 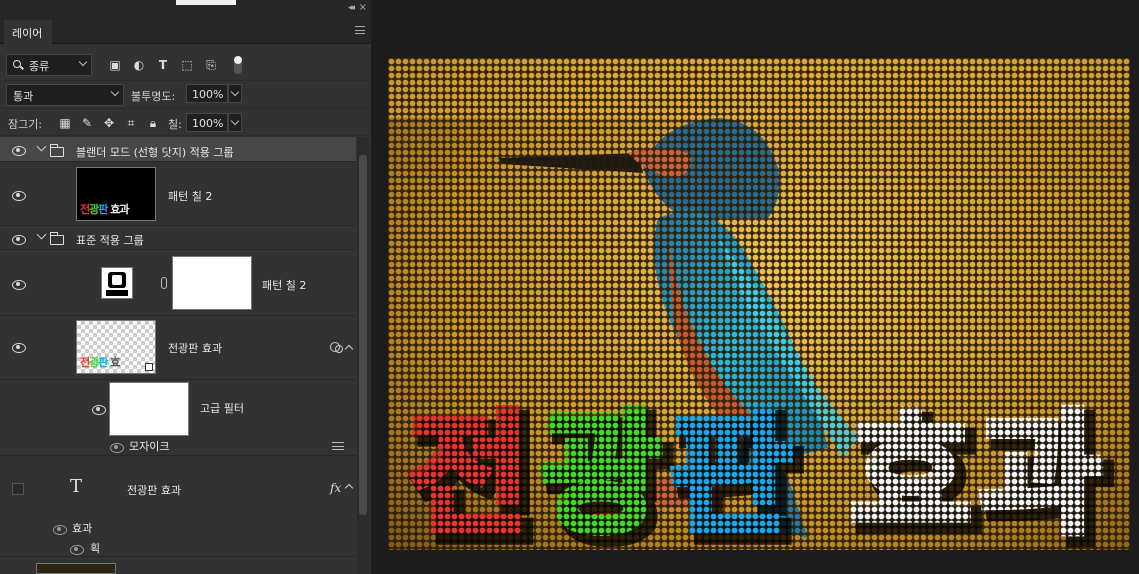 I want to click on kind-filter-dropdown: 종류, so click(x=49, y=65).